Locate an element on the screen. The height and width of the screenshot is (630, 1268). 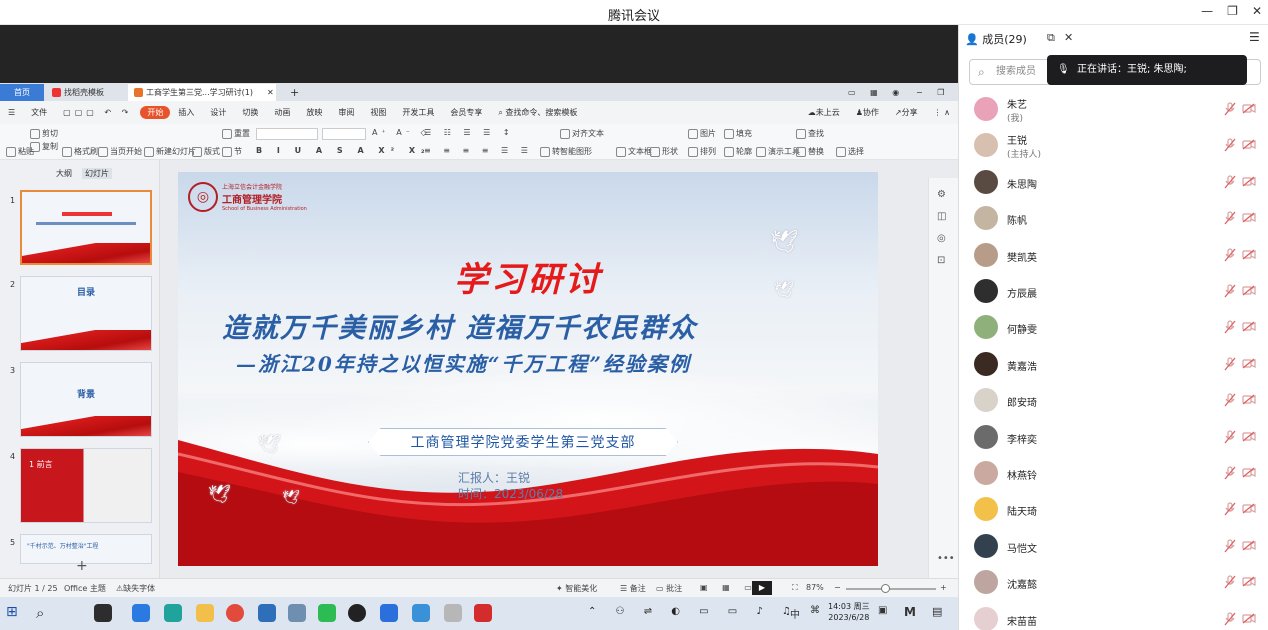
ribbon-tool: 图片 is located at coordinates (702, 133).